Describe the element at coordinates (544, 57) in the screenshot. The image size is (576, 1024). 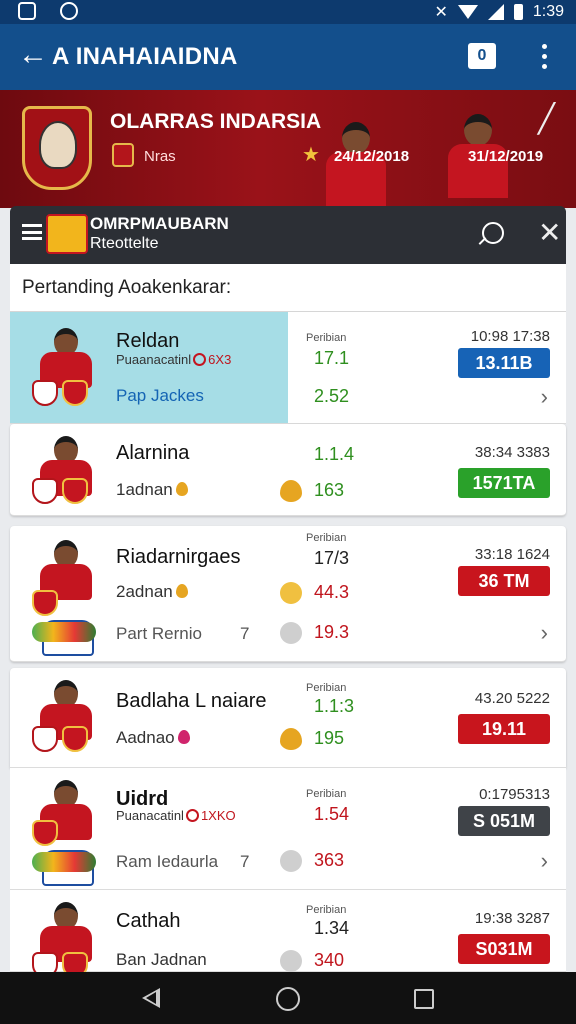
I see `more-options-icon` at that location.